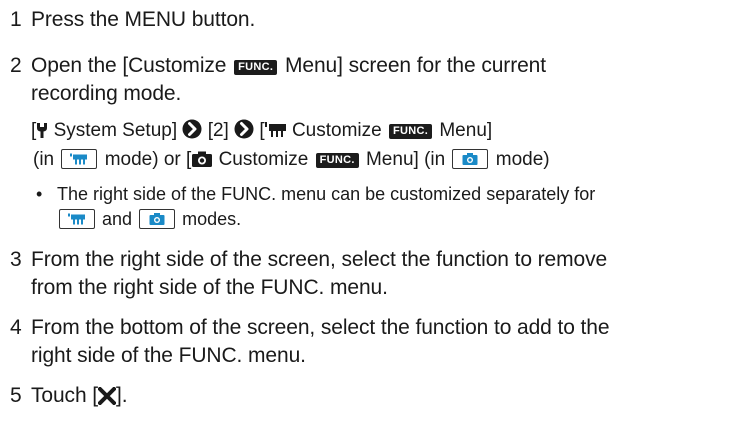 The height and width of the screenshot is (421, 753). What do you see at coordinates (168, 355) in the screenshot?
I see `step-text-line2: right side of the FUNC. menu.` at bounding box center [168, 355].